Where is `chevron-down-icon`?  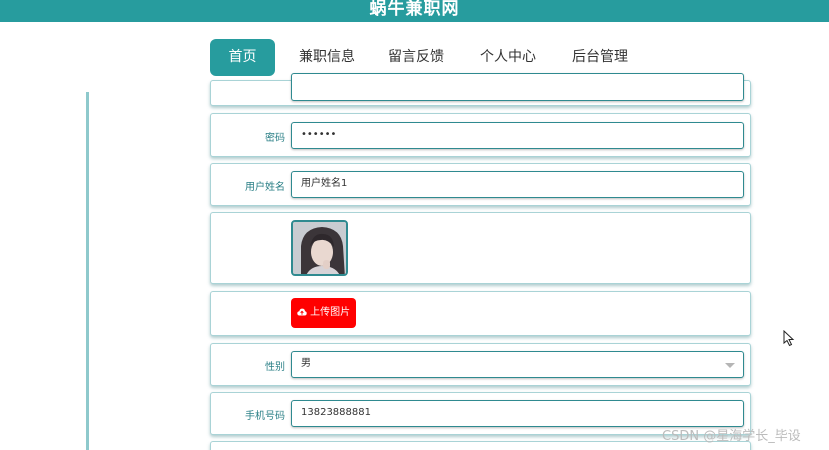
chevron-down-icon is located at coordinates (730, 365).